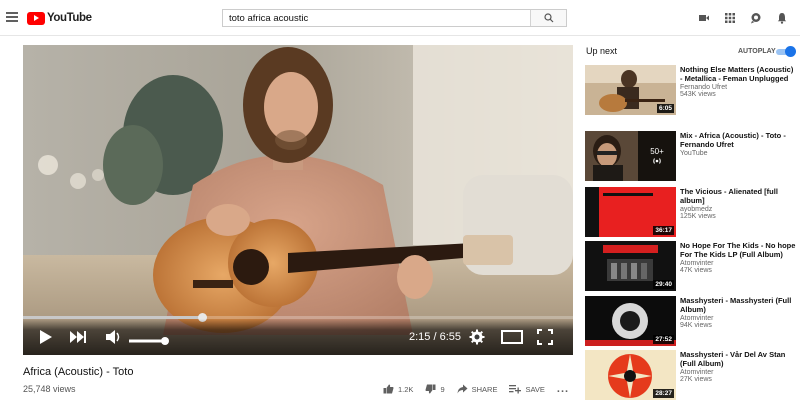 The height and width of the screenshot is (400, 800). Describe the element at coordinates (733, 354) in the screenshot. I see `video-title-line: Masshysteri - Vår Del Av Stan` at that location.